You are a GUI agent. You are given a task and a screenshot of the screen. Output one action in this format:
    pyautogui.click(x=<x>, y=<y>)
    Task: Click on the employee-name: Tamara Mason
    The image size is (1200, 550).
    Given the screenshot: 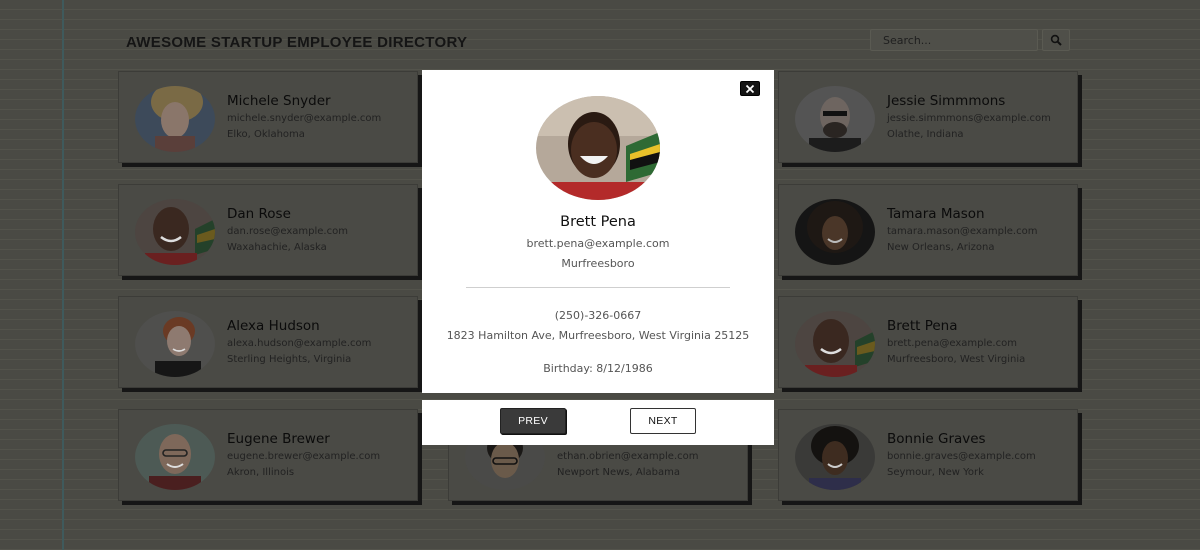 What is the action you would take?
    pyautogui.click(x=936, y=214)
    